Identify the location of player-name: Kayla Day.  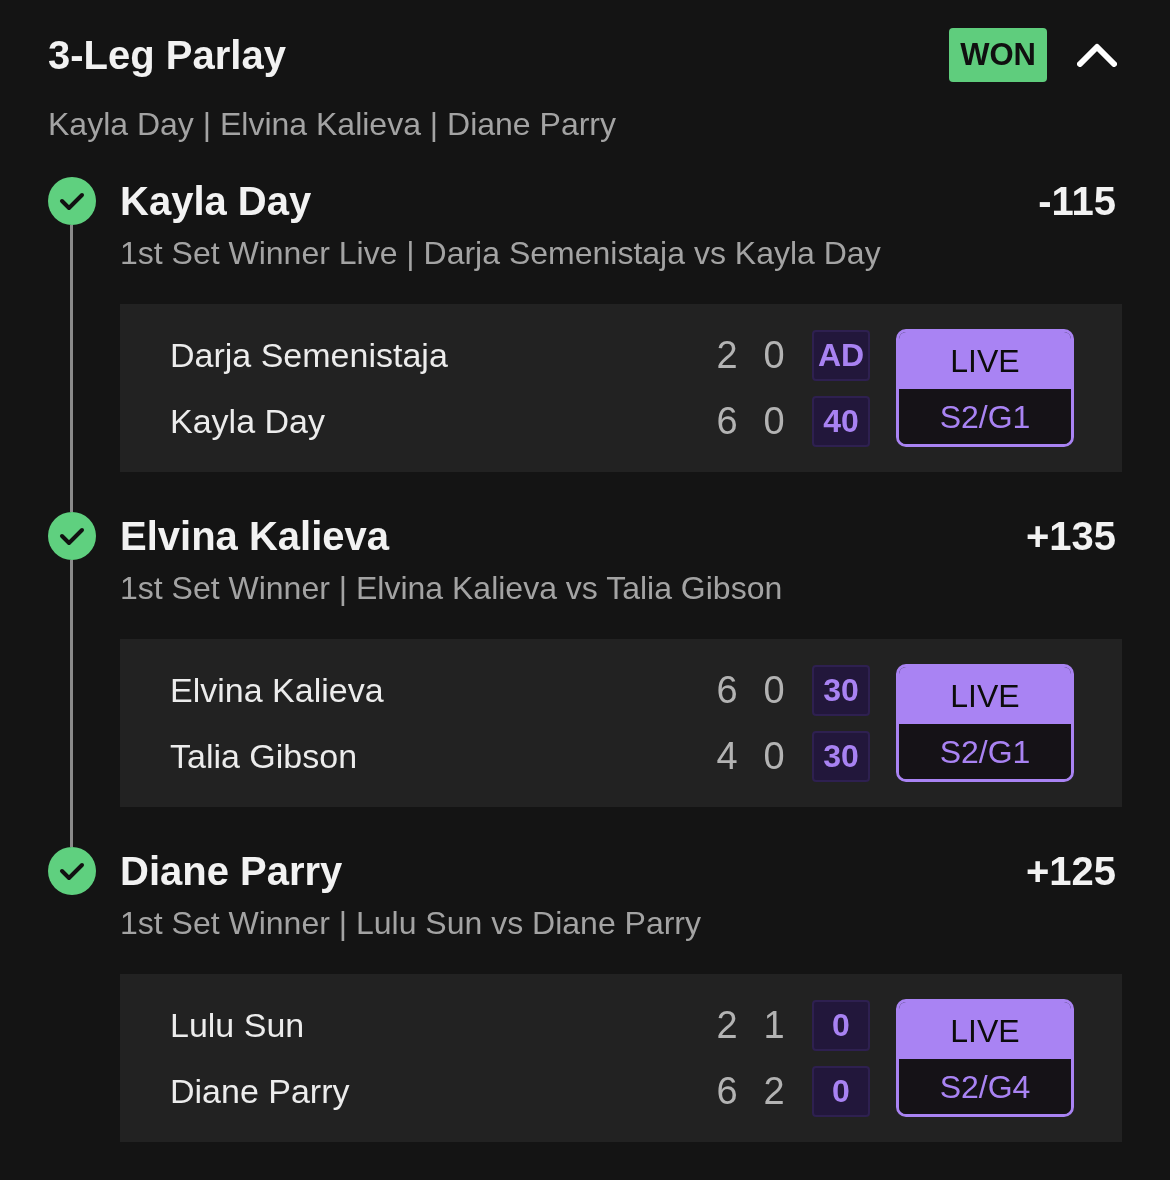
(248, 421).